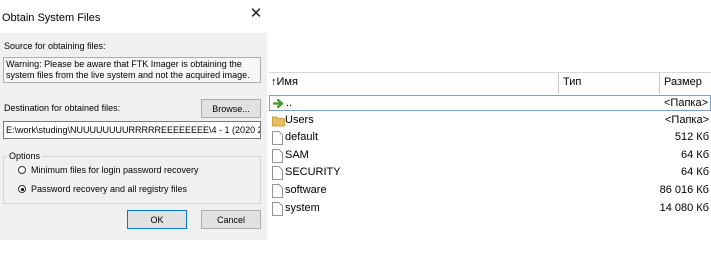 The width and height of the screenshot is (711, 259). I want to click on minimum-files-radio, so click(22, 170).